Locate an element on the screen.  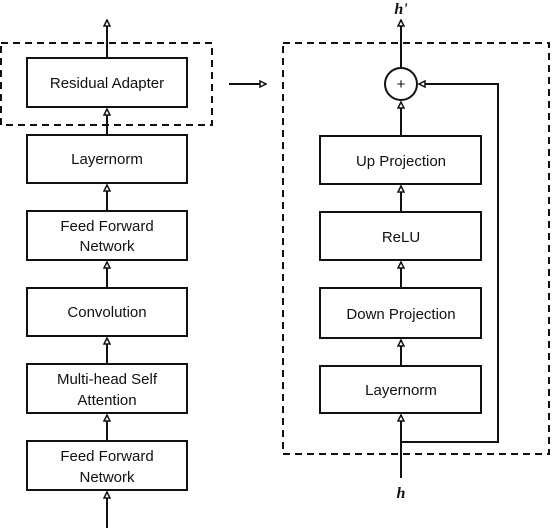
feed-forward-top-block: Feed Forward Network is located at coordinates (107, 235).